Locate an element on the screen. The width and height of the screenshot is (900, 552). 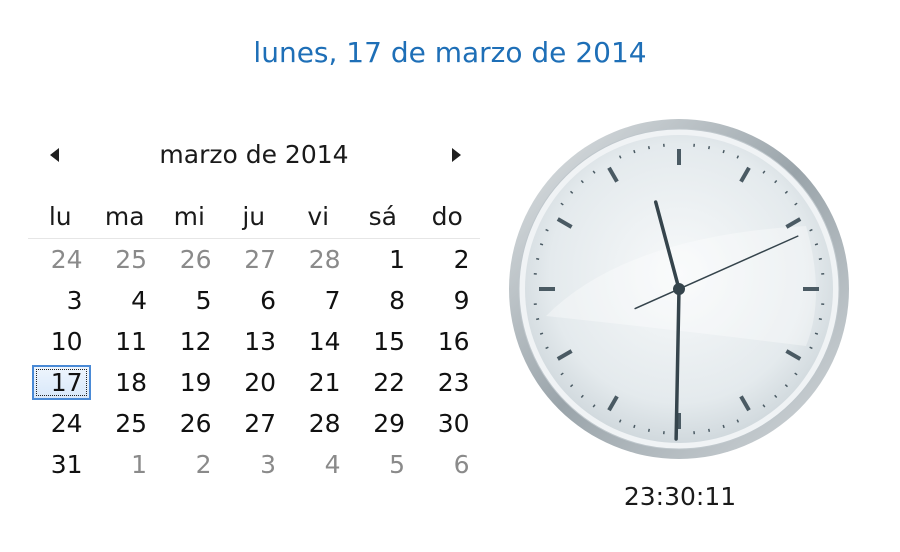
calendar-day: 30 is located at coordinates (447, 423).